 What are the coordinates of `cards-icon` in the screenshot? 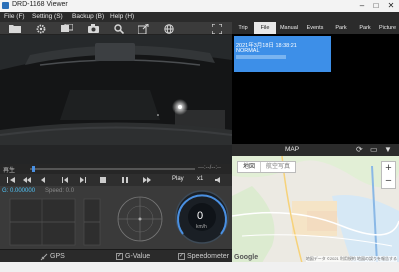 It's located at (67, 28).